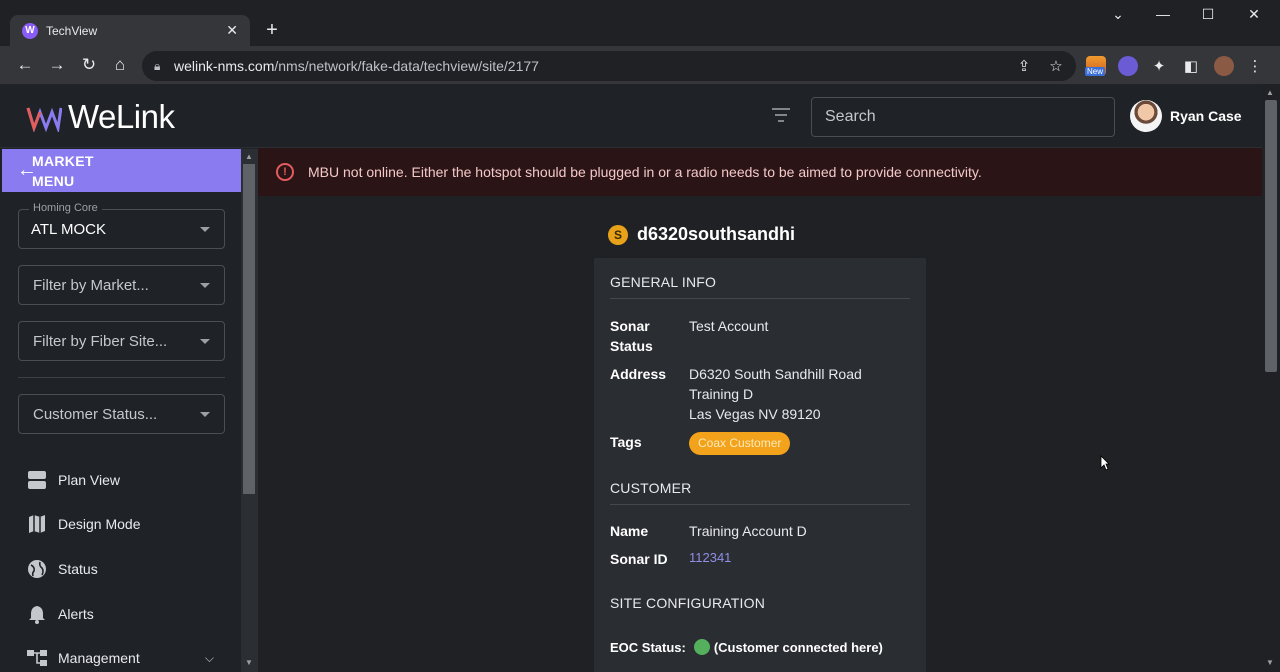  What do you see at coordinates (121, 116) in the screenshot?
I see `logo-text: WeLink` at bounding box center [121, 116].